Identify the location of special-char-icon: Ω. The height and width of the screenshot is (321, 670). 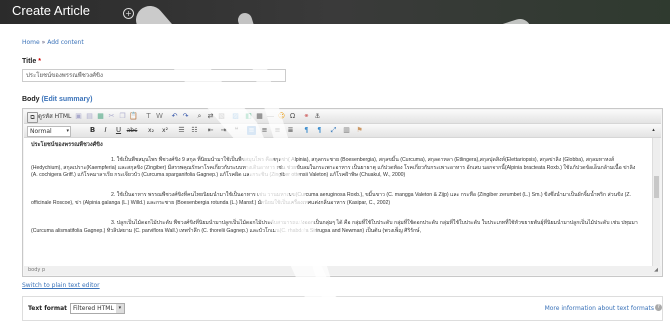
(292, 116).